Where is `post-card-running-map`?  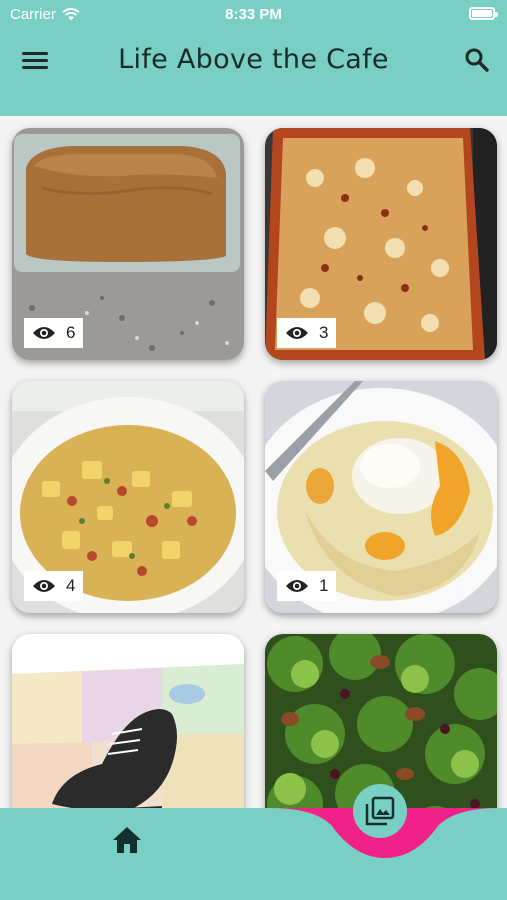 post-card-running-map is located at coordinates (128, 721).